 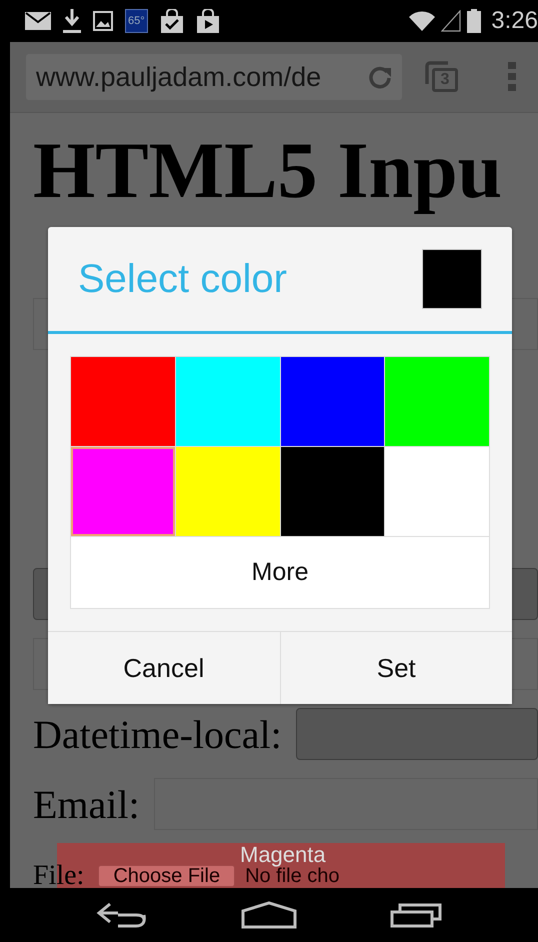 I want to click on image-icon, so click(x=103, y=21).